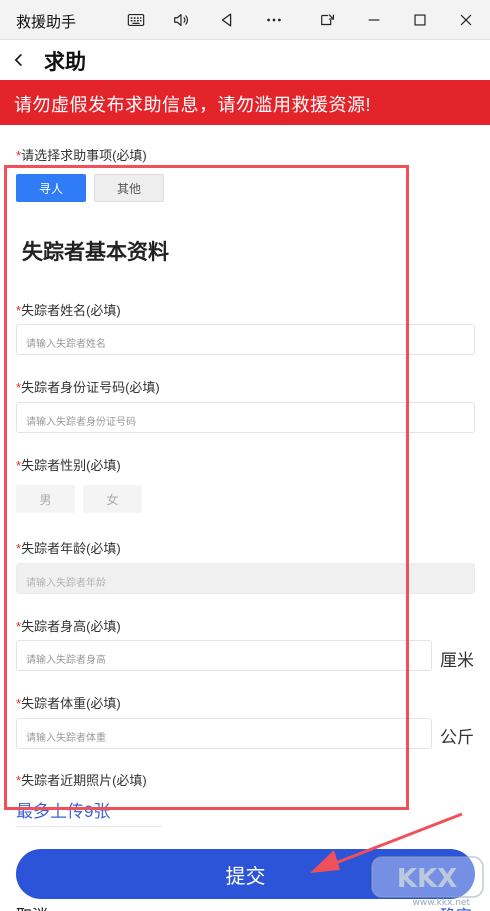 The image size is (490, 911). Describe the element at coordinates (89, 826) in the screenshot. I see `upload-divider` at that location.